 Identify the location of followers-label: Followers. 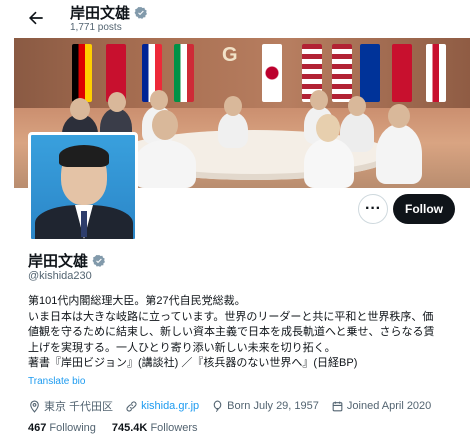
(174, 428).